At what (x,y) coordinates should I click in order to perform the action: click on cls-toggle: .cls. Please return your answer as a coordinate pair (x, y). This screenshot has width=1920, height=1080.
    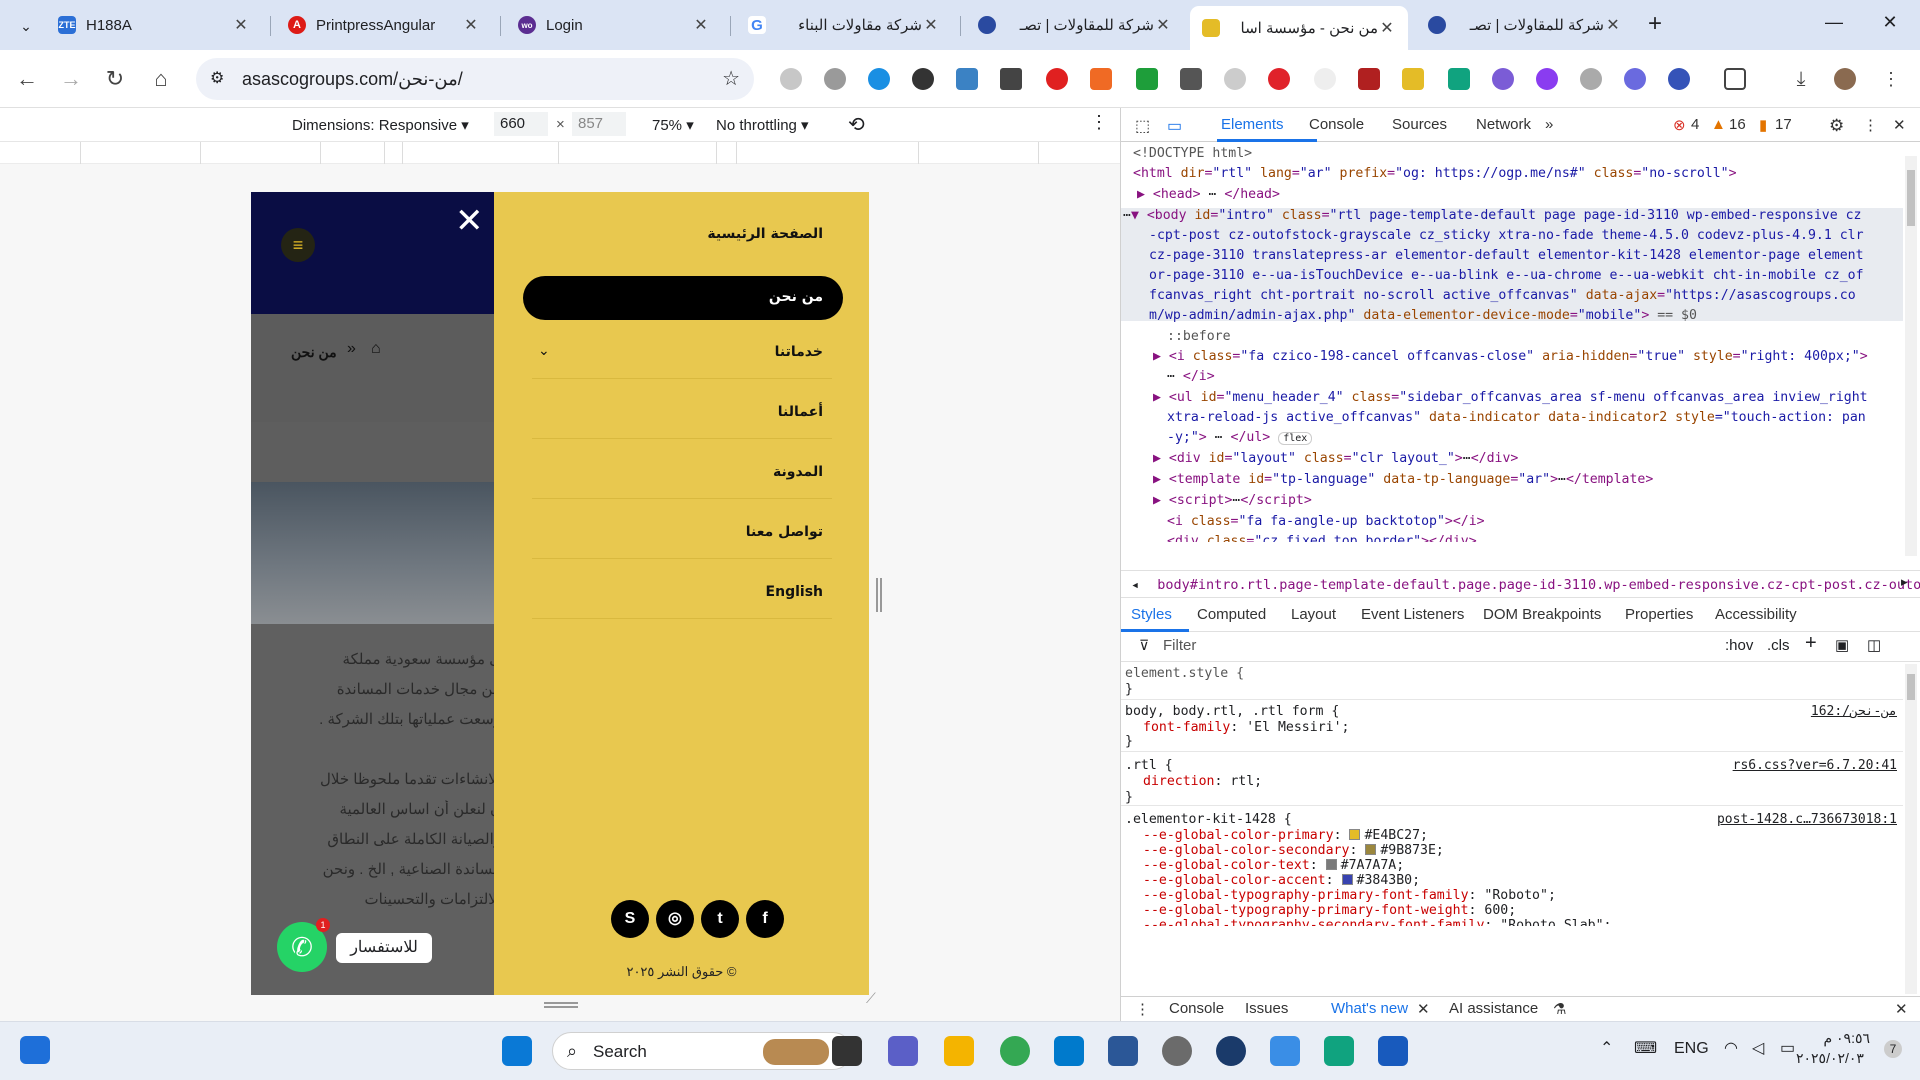
    Looking at the image, I should click on (1778, 645).